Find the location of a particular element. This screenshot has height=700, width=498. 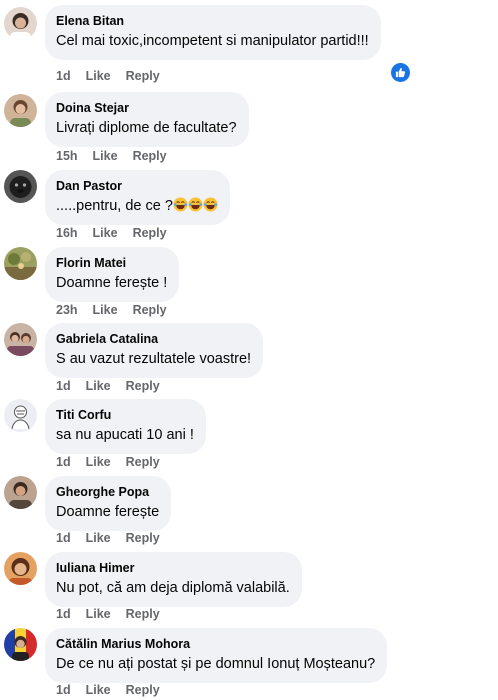

author-name: Iuliana Himer is located at coordinates (173, 568).